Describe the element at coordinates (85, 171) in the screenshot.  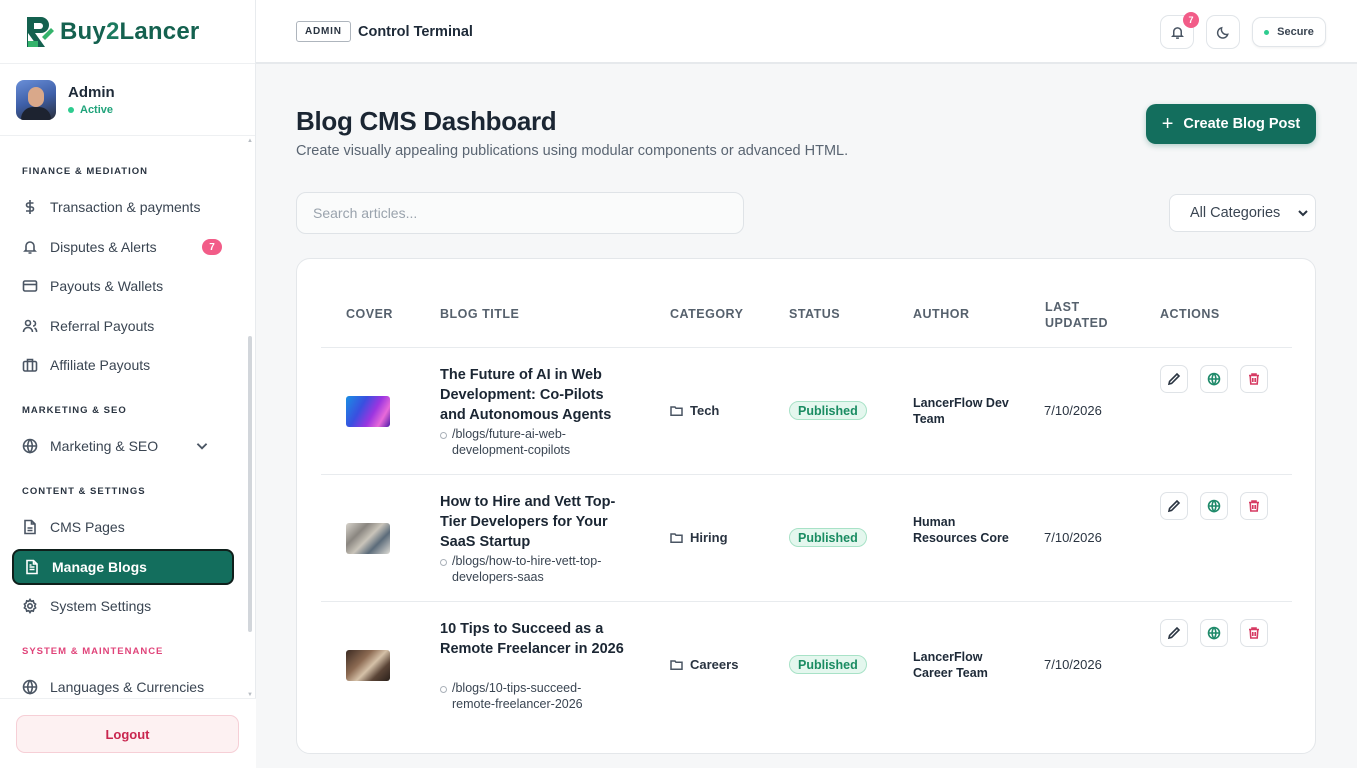
I see `section-title-finance: FINANCE & MEDIATION` at that location.